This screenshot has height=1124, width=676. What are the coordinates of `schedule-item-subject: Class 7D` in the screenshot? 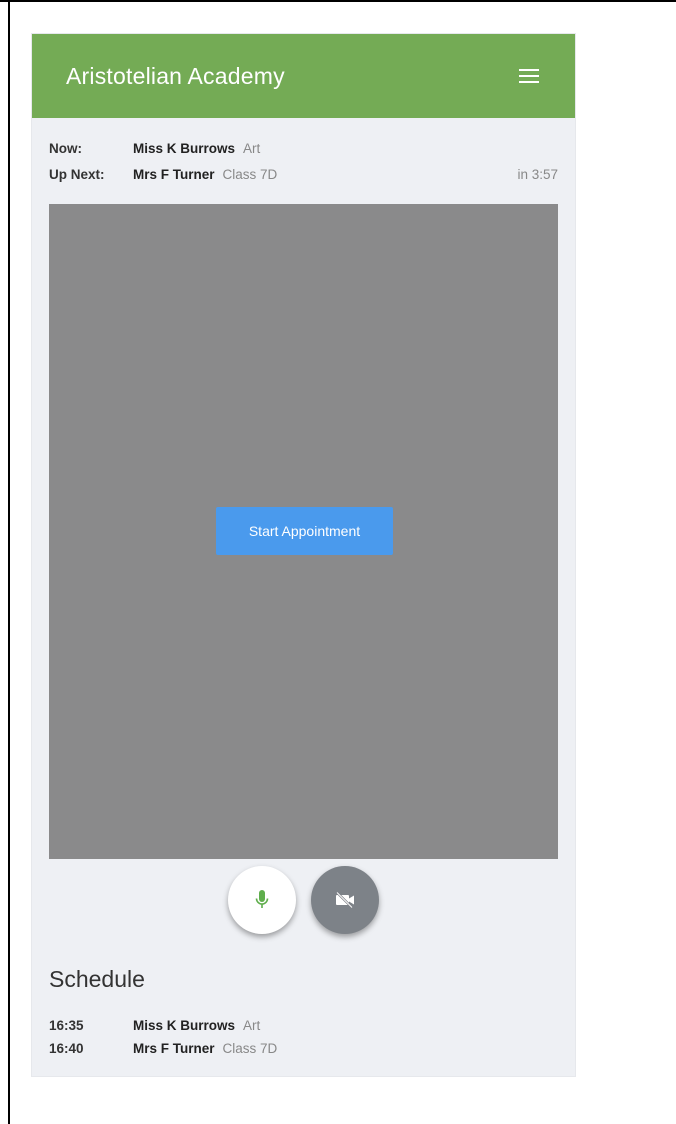 It's located at (250, 1048).